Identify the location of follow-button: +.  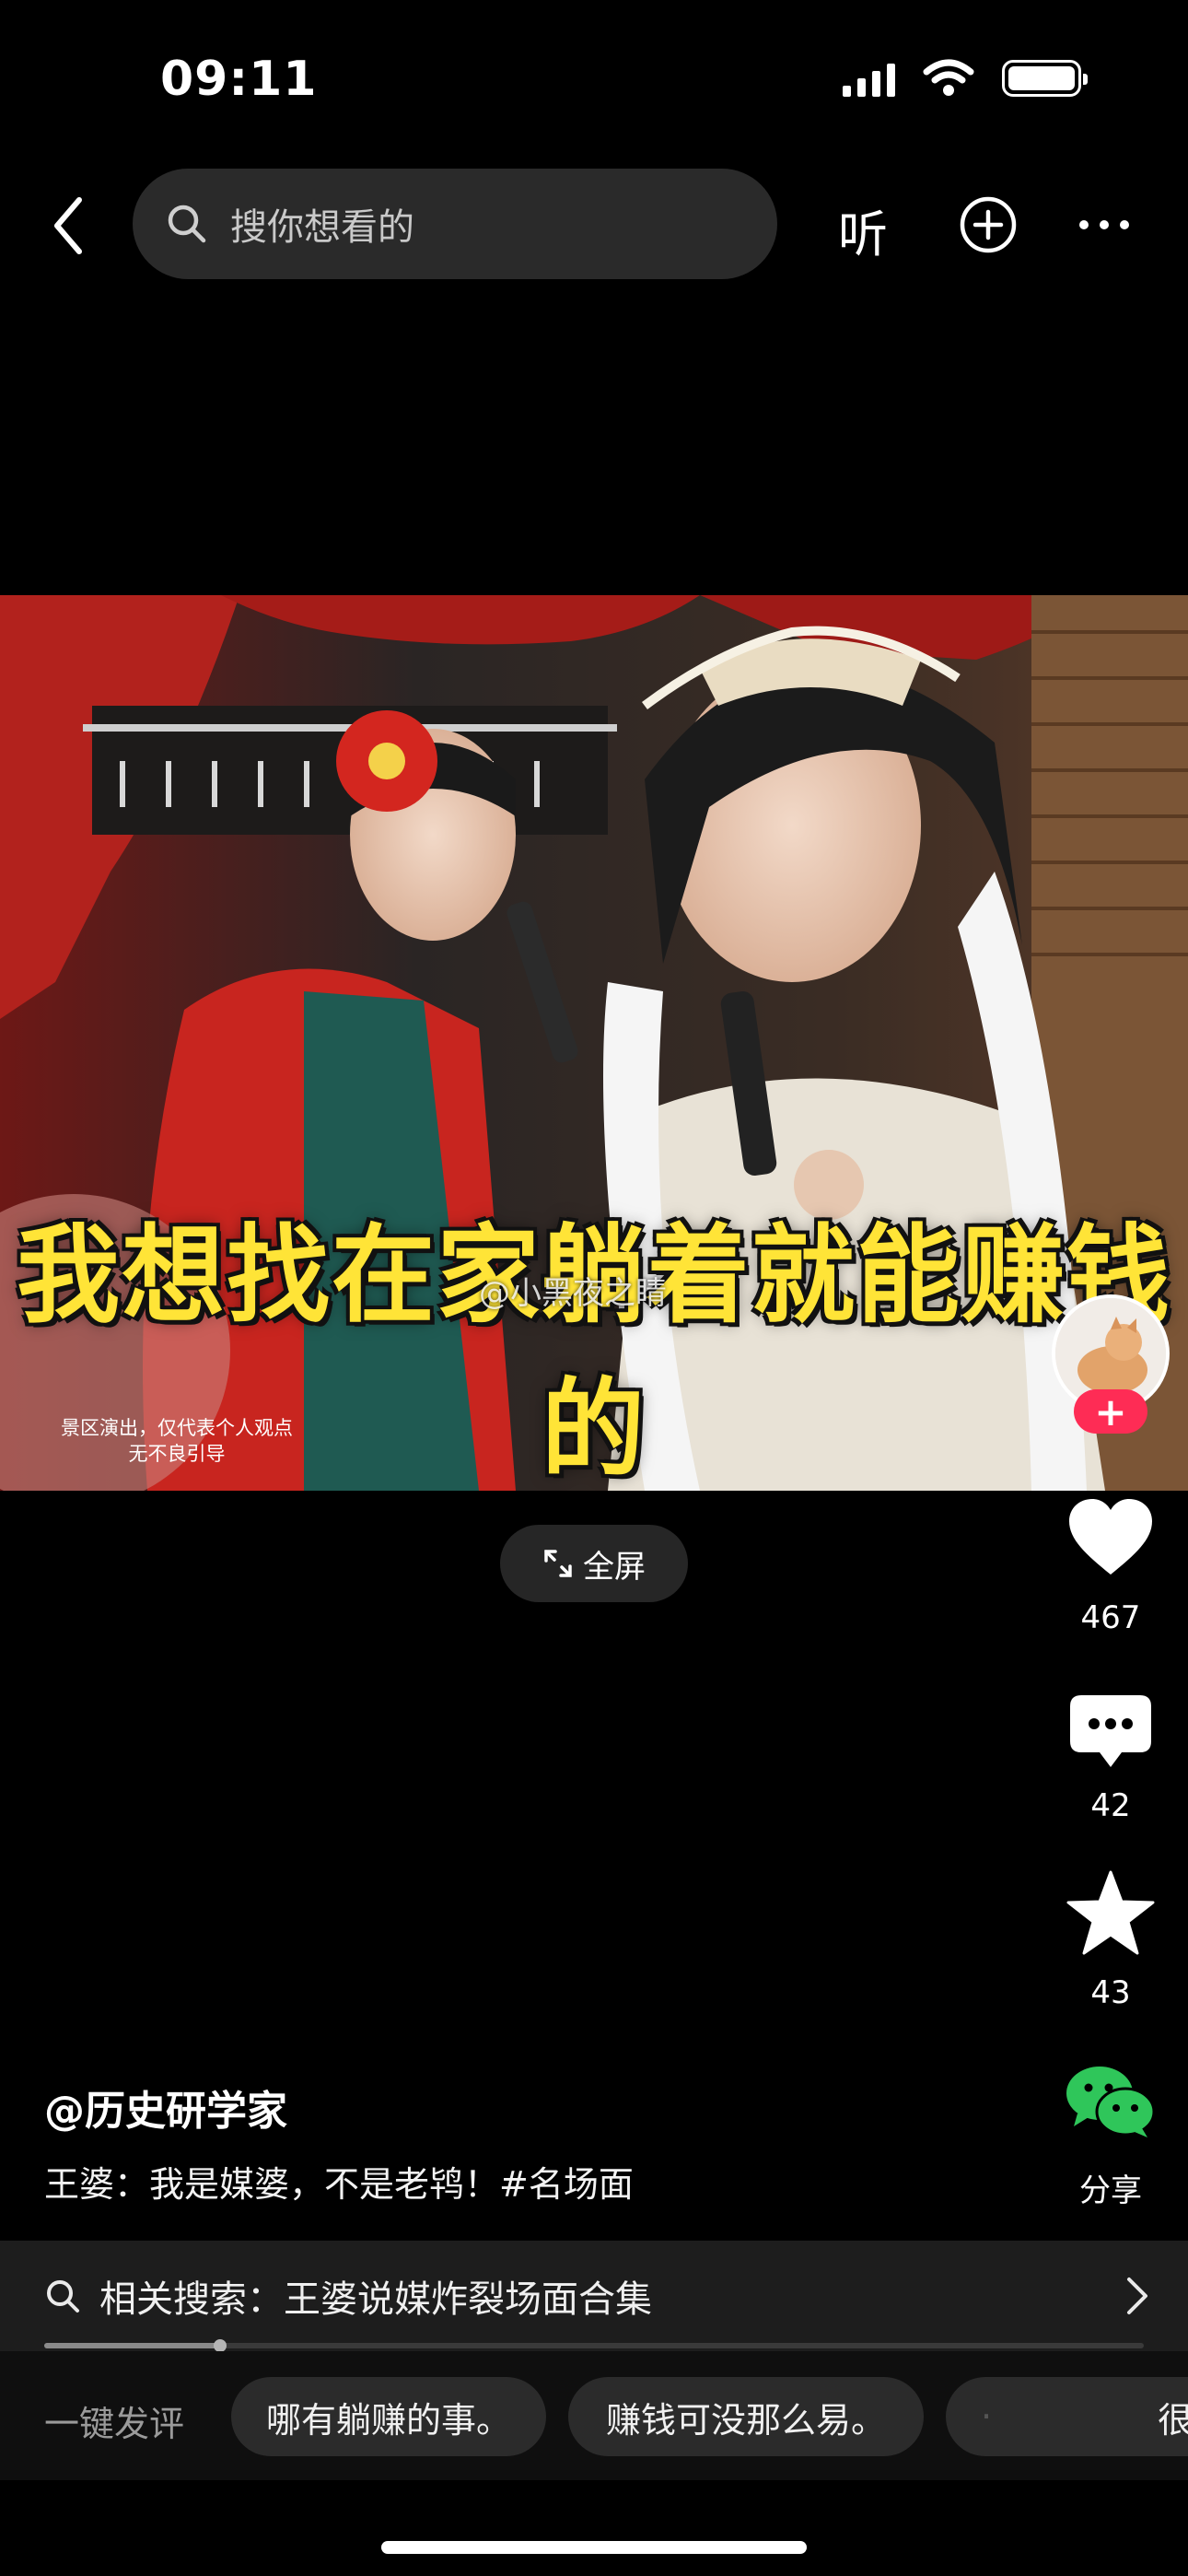
(1110, 1411).